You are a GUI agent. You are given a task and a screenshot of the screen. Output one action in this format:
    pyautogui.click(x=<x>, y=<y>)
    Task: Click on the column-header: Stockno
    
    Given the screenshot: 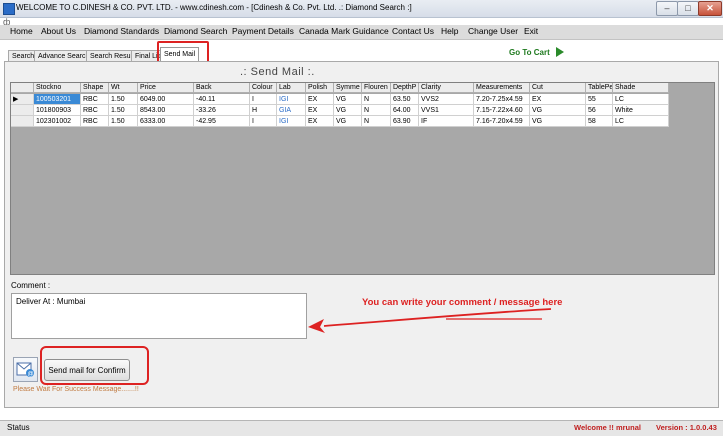 What is the action you would take?
    pyautogui.click(x=57, y=88)
    